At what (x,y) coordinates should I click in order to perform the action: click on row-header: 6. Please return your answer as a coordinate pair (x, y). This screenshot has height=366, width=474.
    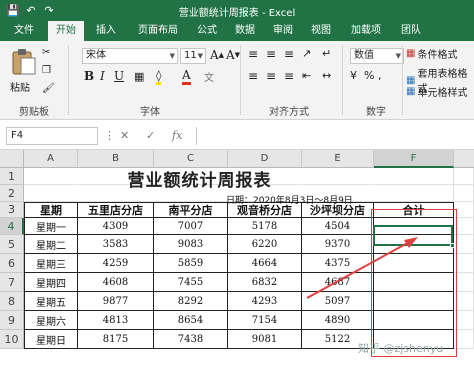
    Looking at the image, I should click on (12, 263).